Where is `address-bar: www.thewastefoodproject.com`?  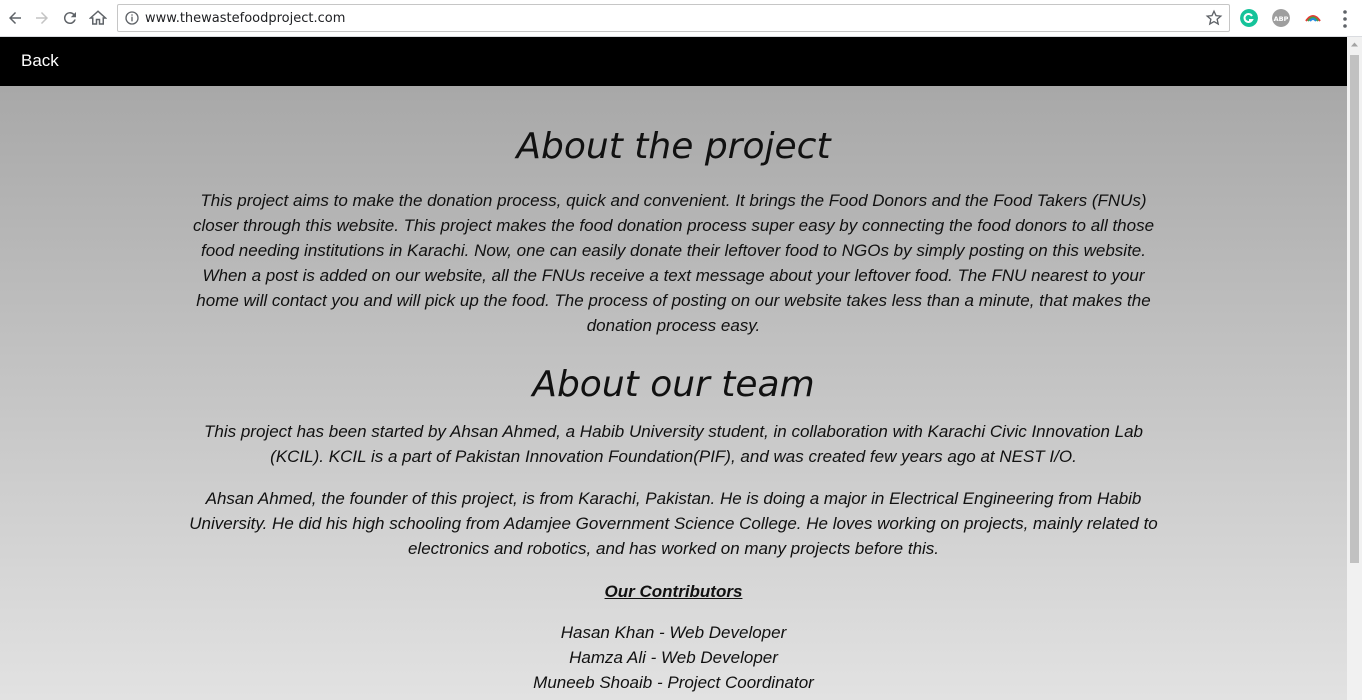
address-bar: www.thewastefoodproject.com is located at coordinates (673, 18).